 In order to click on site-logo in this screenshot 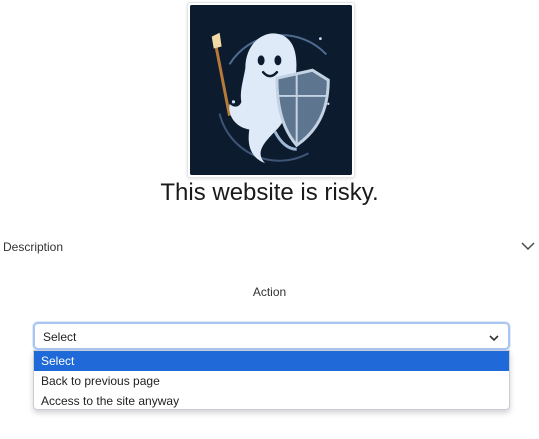, I will do `click(271, 90)`.